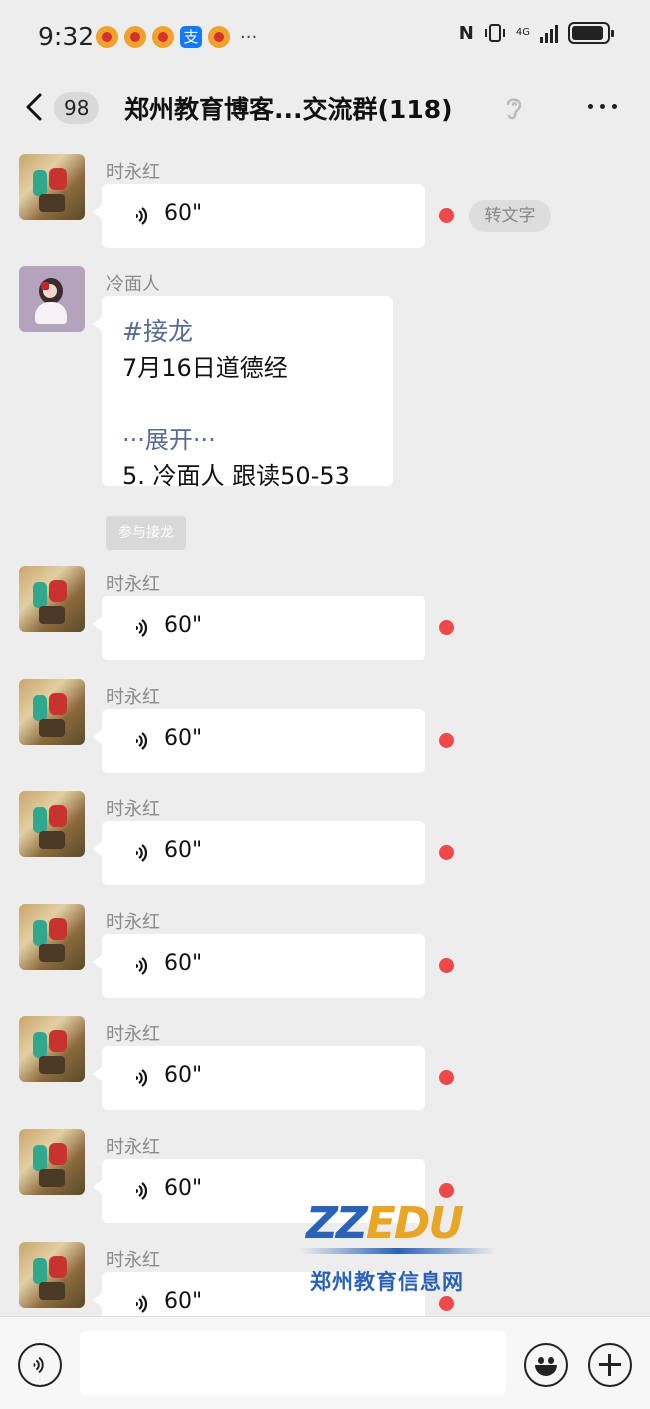 The width and height of the screenshot is (650, 1409). I want to click on logo-swoosh, so click(398, 1251).